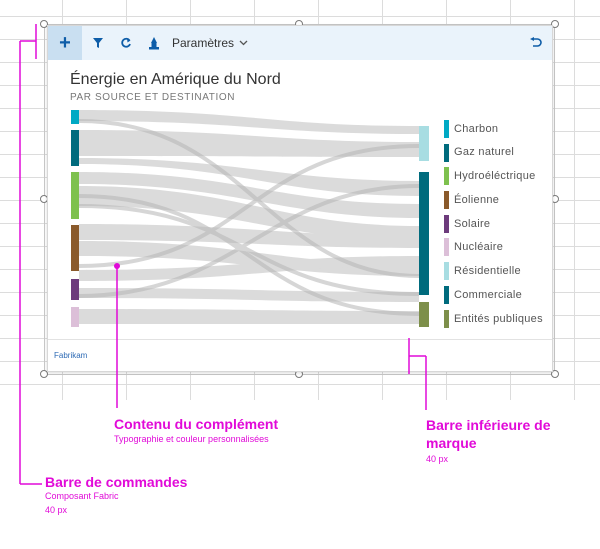  I want to click on callout-content-title: Contenu du complément, so click(196, 424).